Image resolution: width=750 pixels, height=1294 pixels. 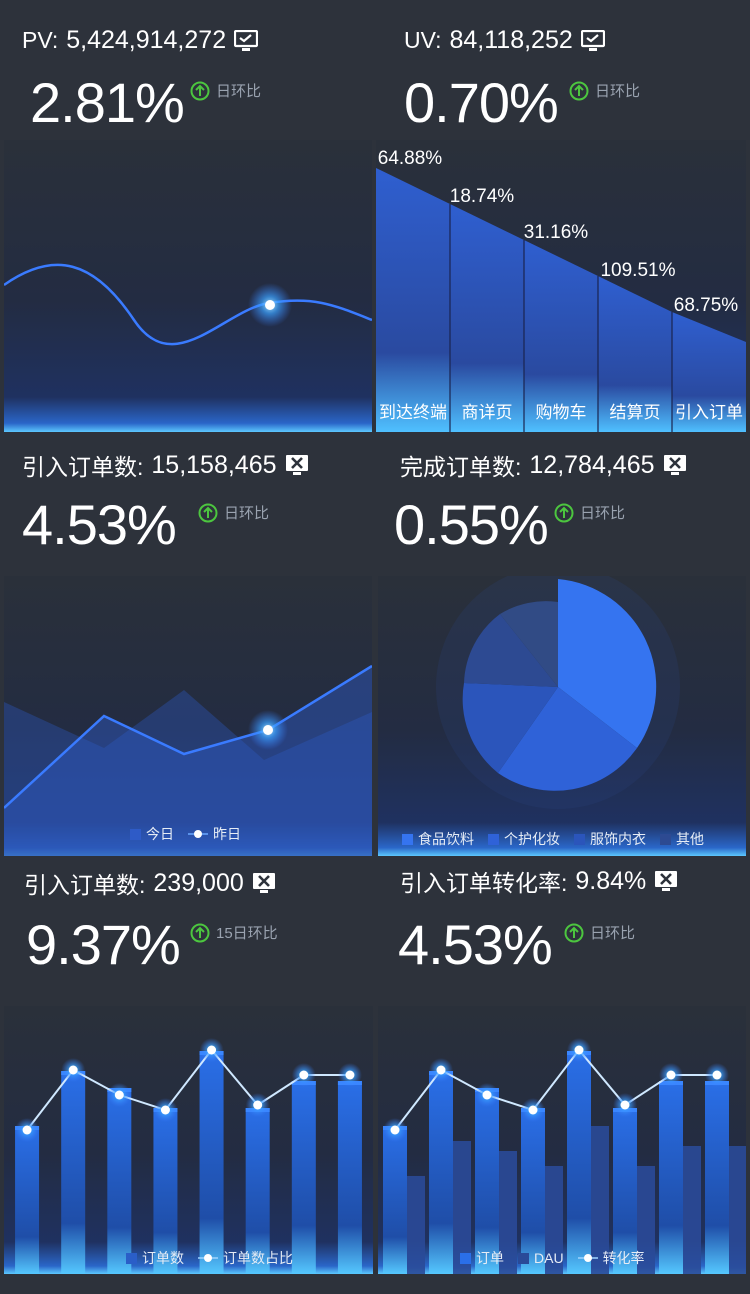 I want to click on uv-compare: 日环比, so click(x=604, y=90).